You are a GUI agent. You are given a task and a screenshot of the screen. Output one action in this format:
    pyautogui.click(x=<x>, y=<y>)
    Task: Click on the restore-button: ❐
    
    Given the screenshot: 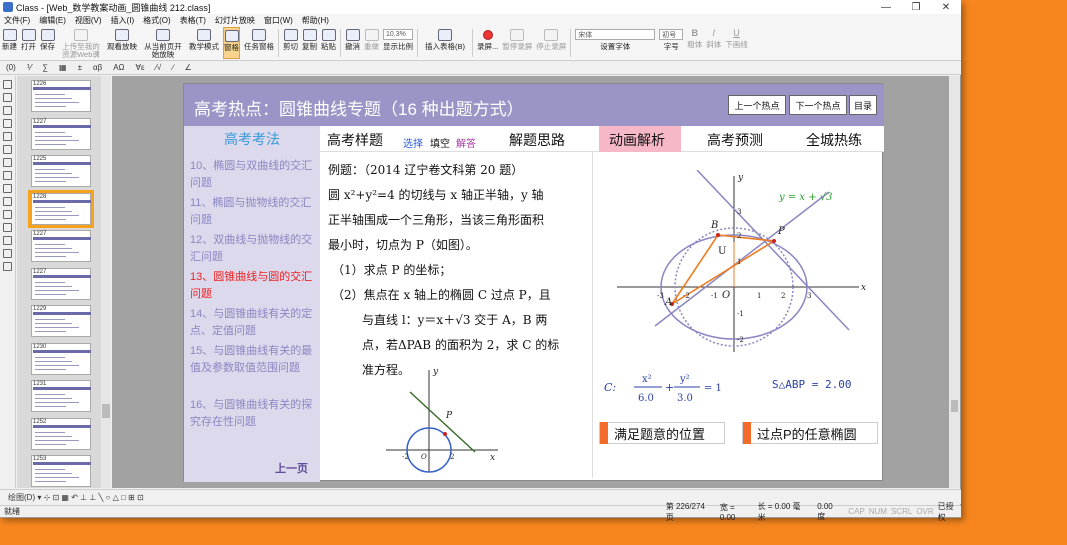 What is the action you would take?
    pyautogui.click(x=916, y=7)
    